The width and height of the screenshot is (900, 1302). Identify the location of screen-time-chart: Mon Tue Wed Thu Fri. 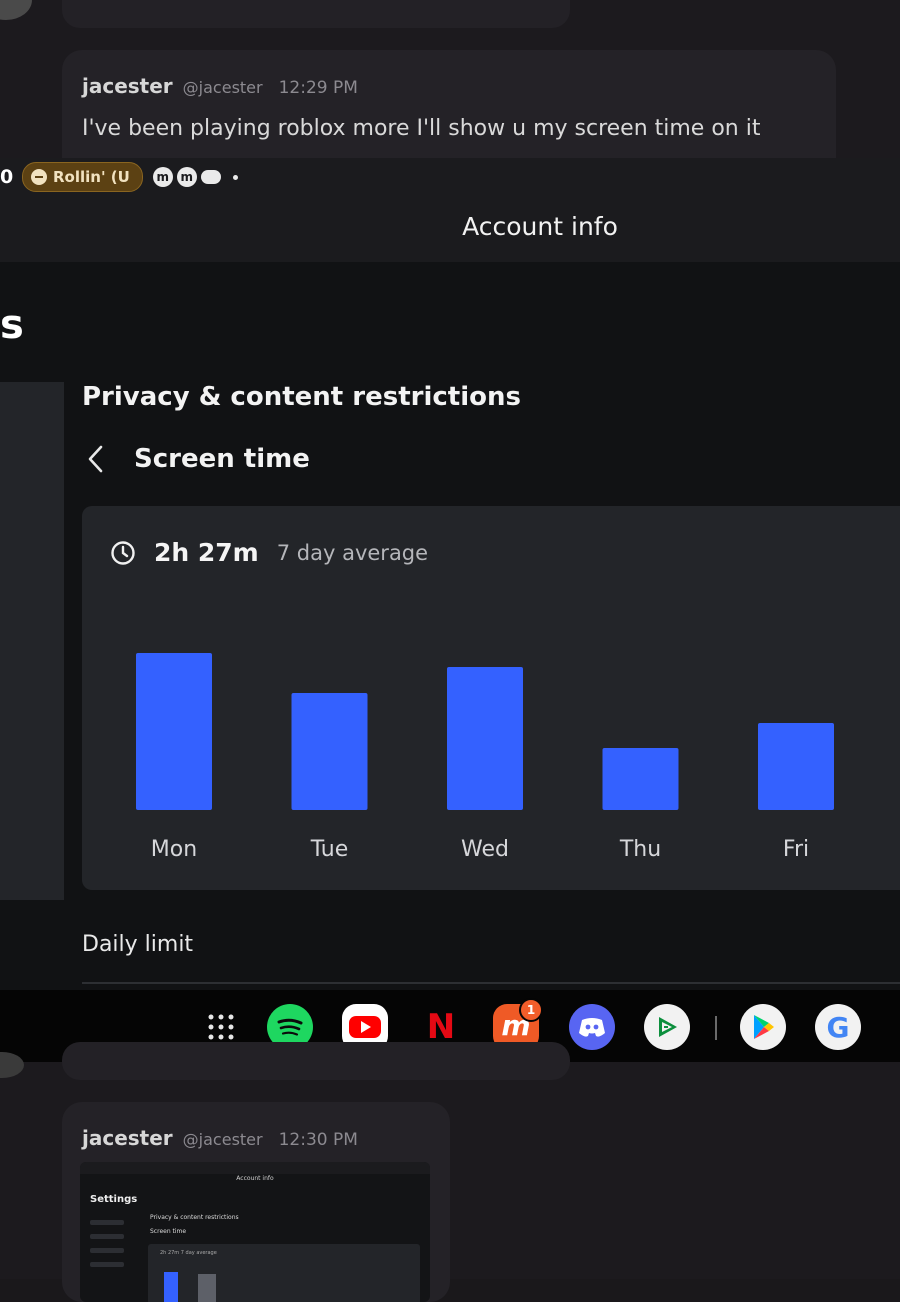
(485, 757).